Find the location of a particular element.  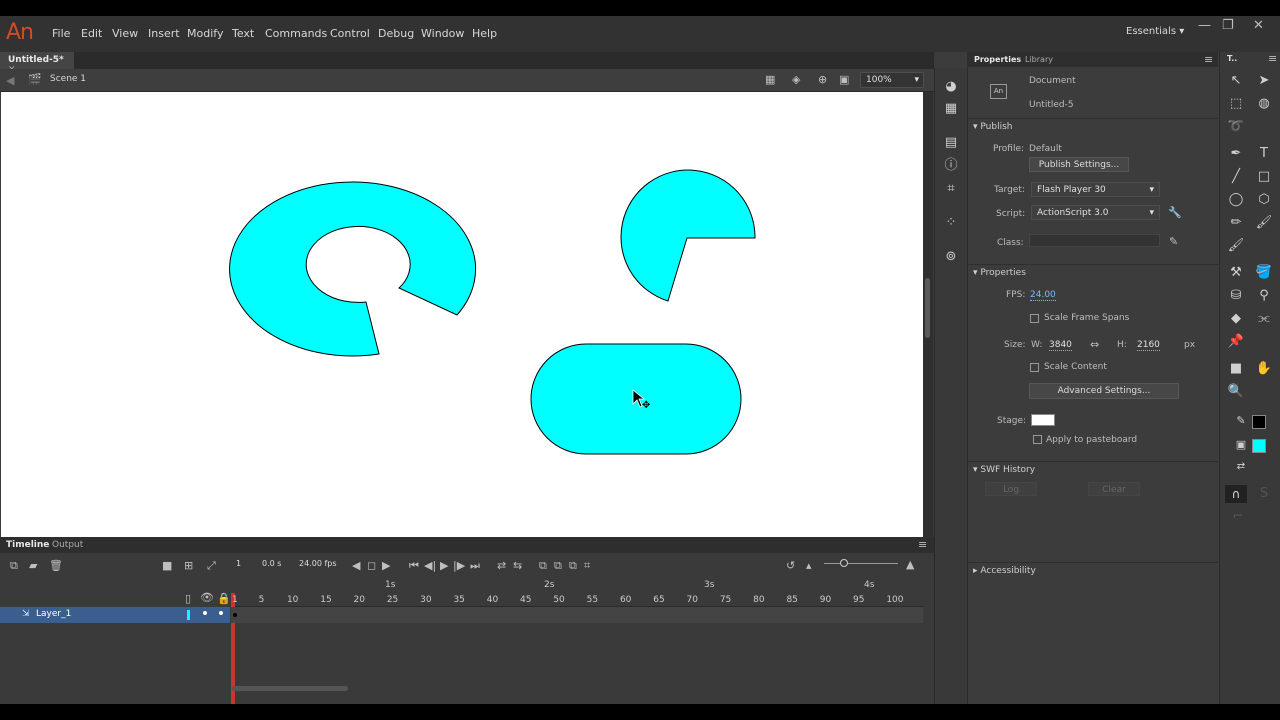

workspace-switcher: Essentials ▾ is located at coordinates (1155, 31).